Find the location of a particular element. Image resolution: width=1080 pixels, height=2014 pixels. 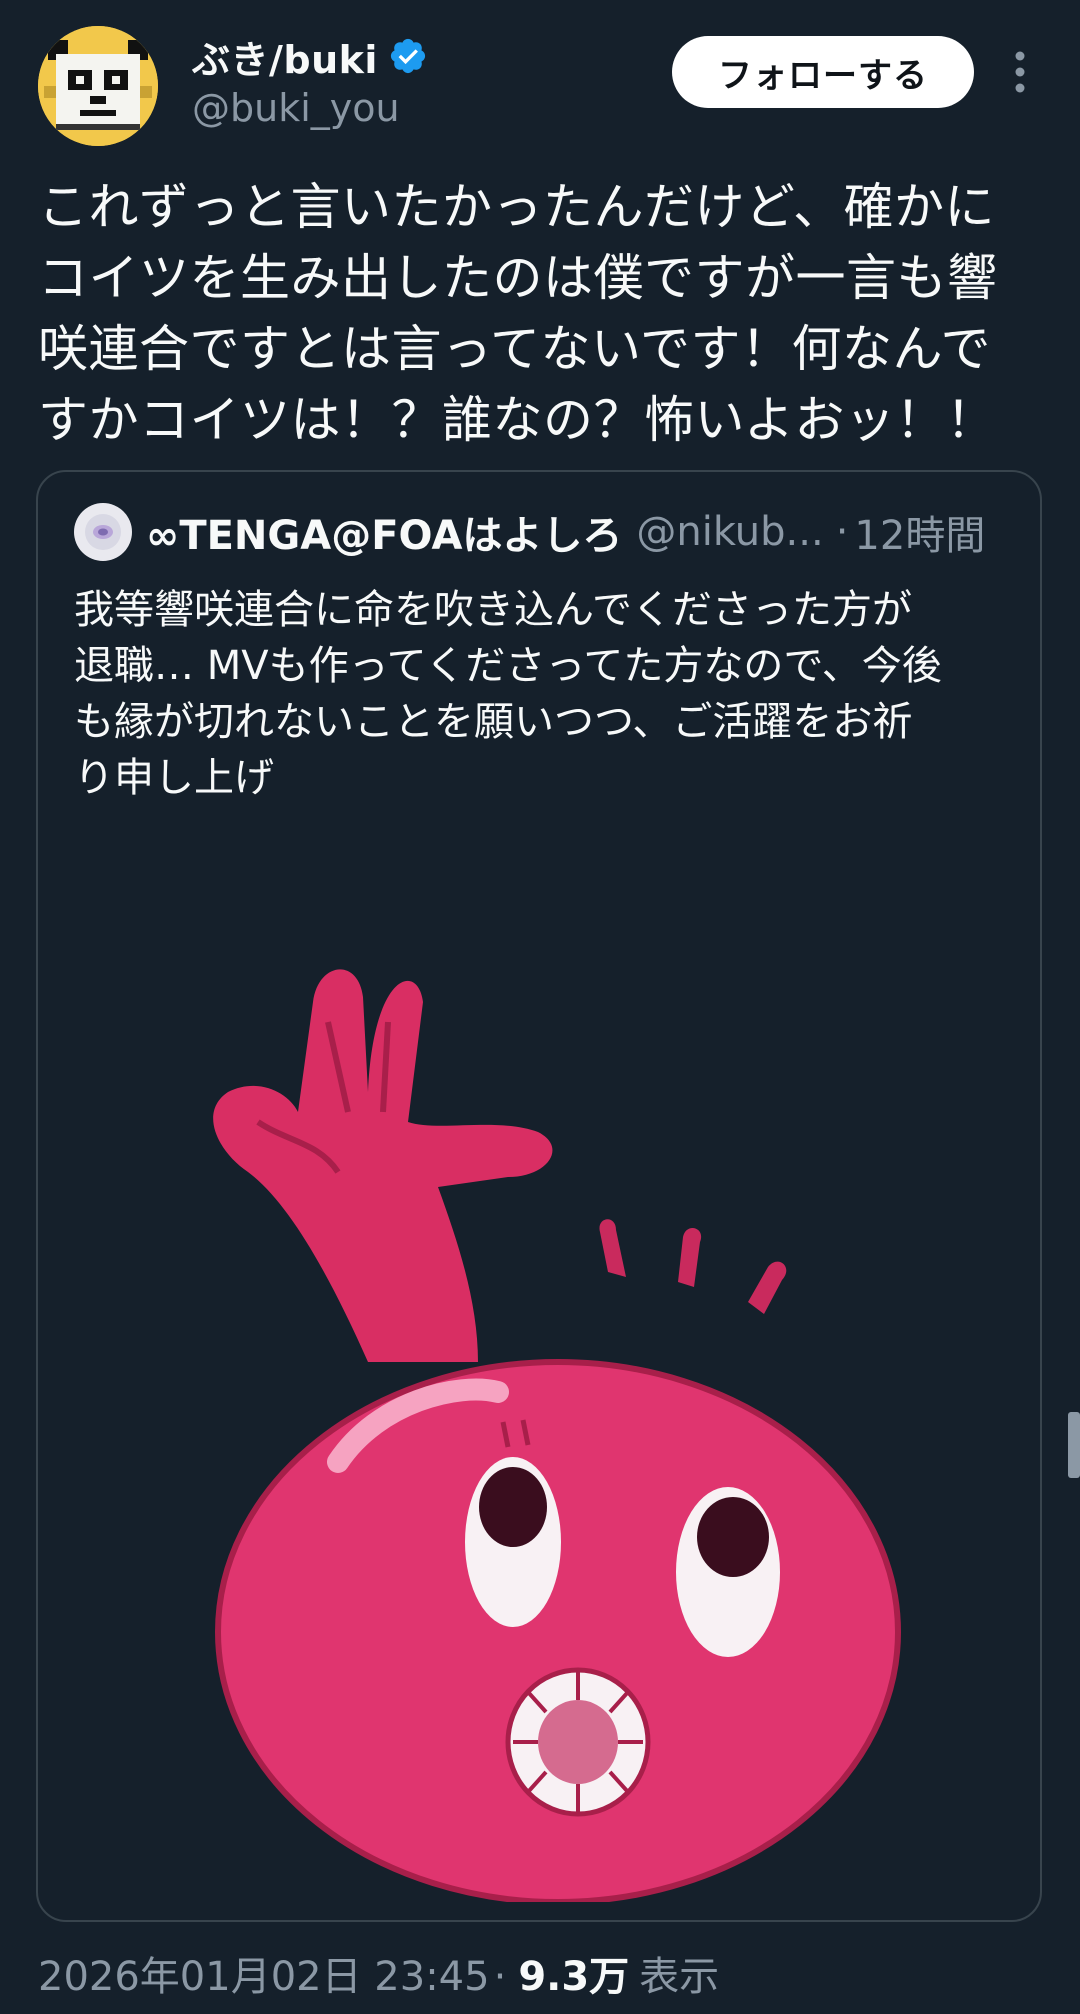

scrollbar-thumb is located at coordinates (1074, 1445).